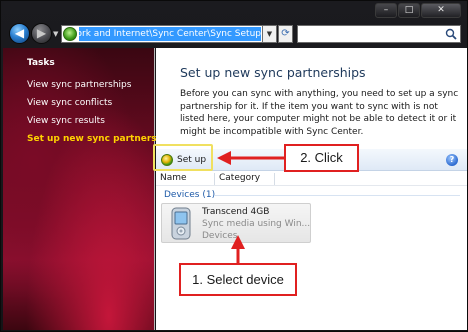 The width and height of the screenshot is (468, 332). Describe the element at coordinates (238, 242) in the screenshot. I see `select-arrow-head` at that location.